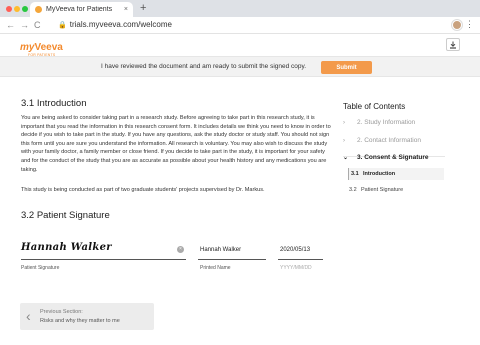 The width and height of the screenshot is (480, 345). Describe the element at coordinates (382, 190) in the screenshot. I see `toc-subitem-label: Patient Signature` at that location.